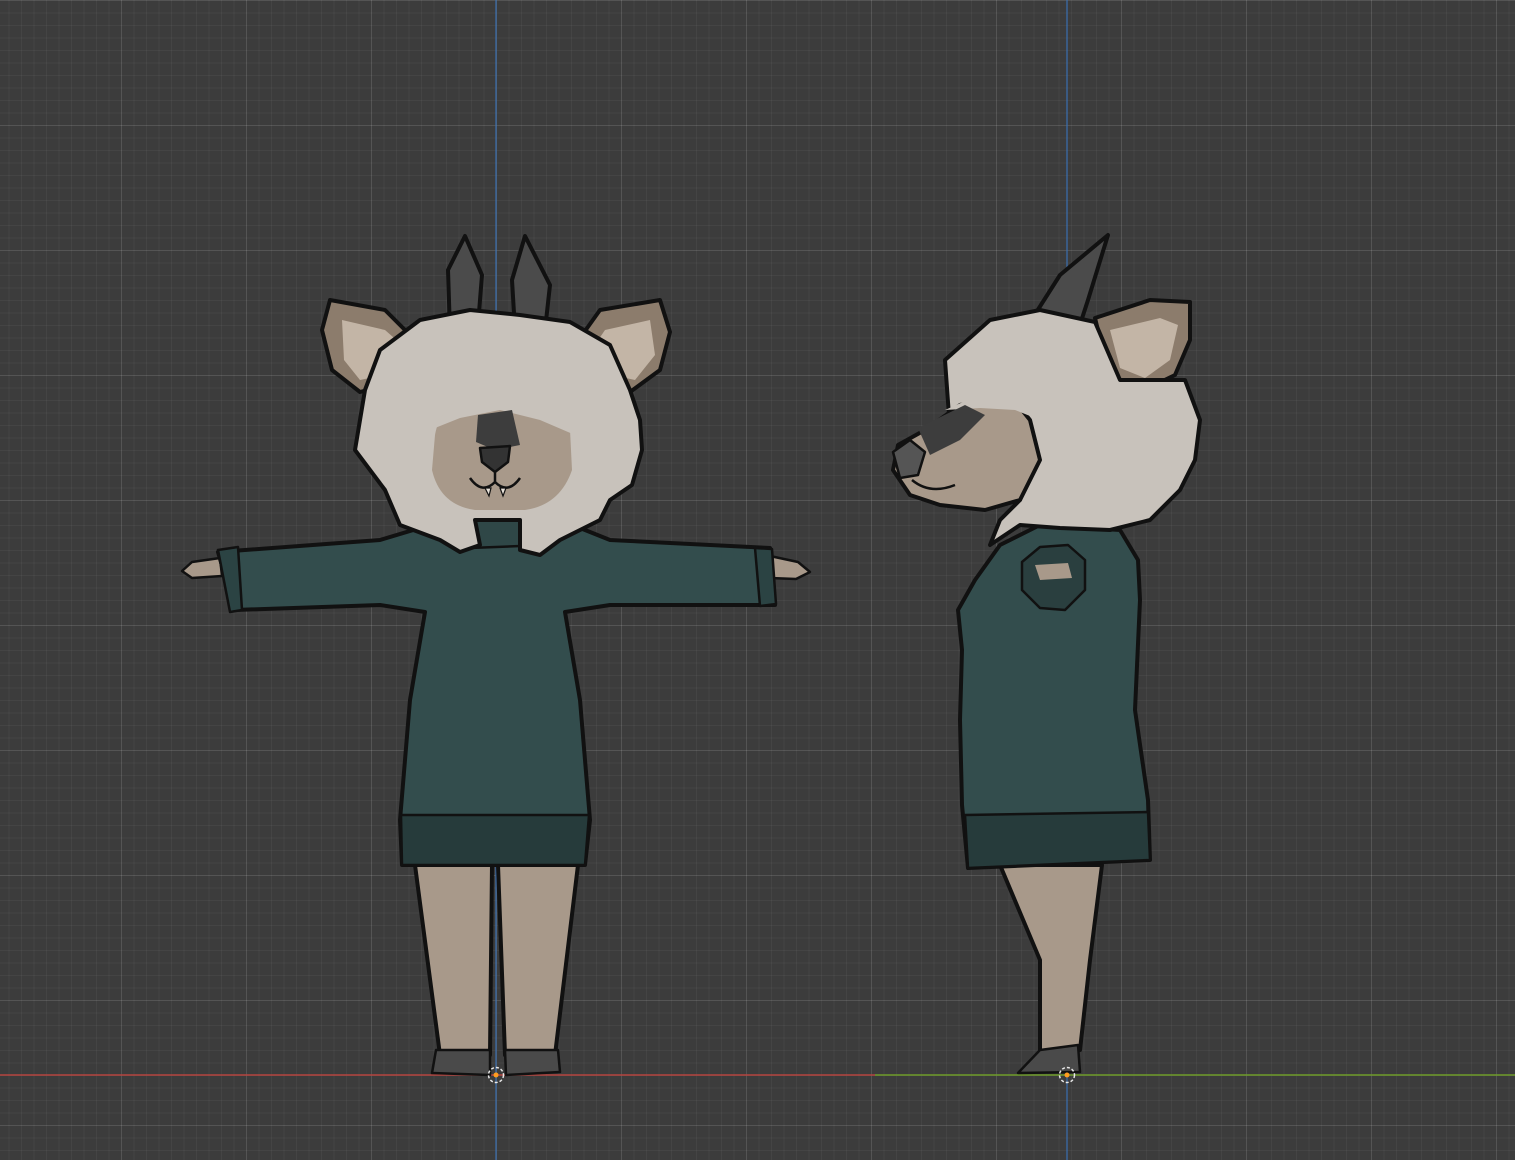 Image resolution: width=1515 pixels, height=1160 pixels. Describe the element at coordinates (496, 689) in the screenshot. I see `sweater-front` at that location.